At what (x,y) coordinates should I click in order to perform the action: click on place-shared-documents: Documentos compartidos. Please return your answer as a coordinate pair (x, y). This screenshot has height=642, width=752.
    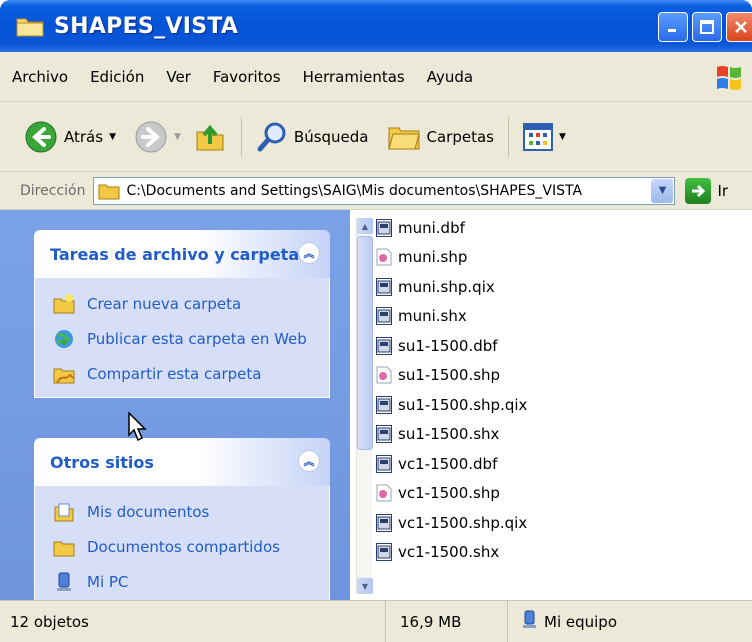
    Looking at the image, I should click on (191, 546).